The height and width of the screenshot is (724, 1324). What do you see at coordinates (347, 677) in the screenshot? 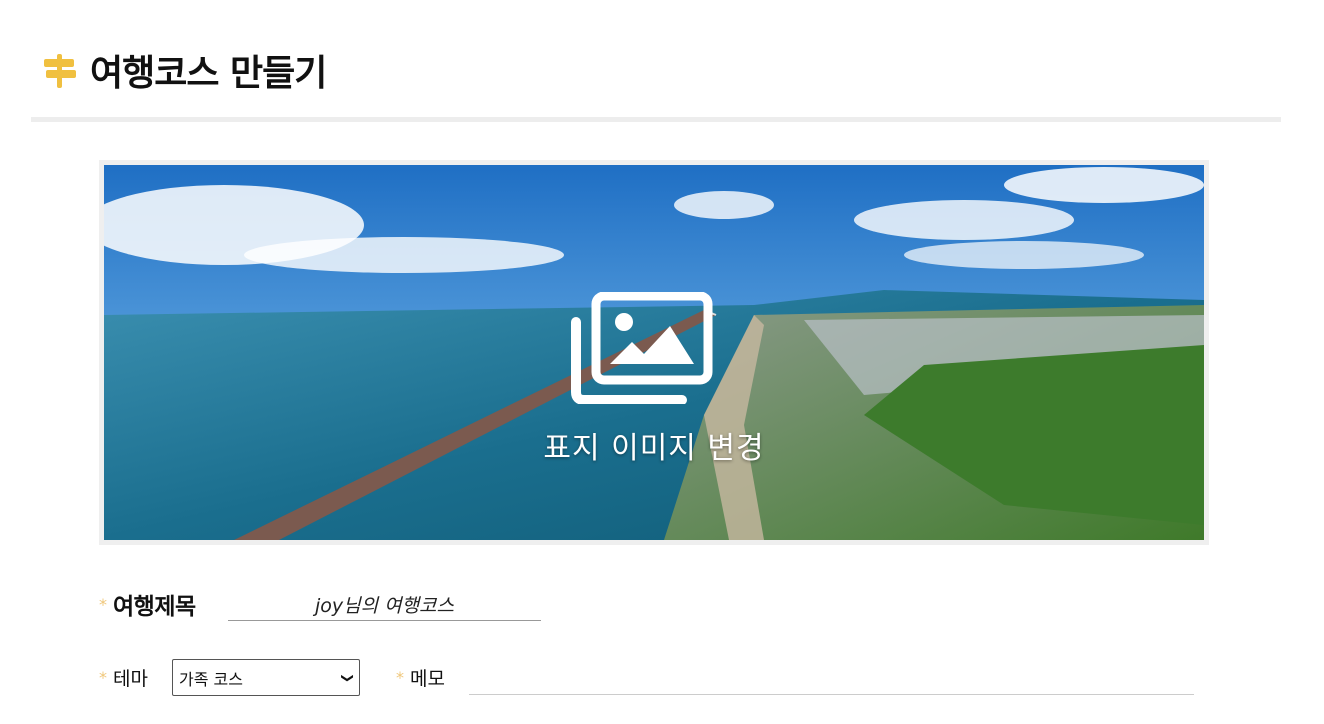
I see `chevron-down-icon: ❯` at bounding box center [347, 677].